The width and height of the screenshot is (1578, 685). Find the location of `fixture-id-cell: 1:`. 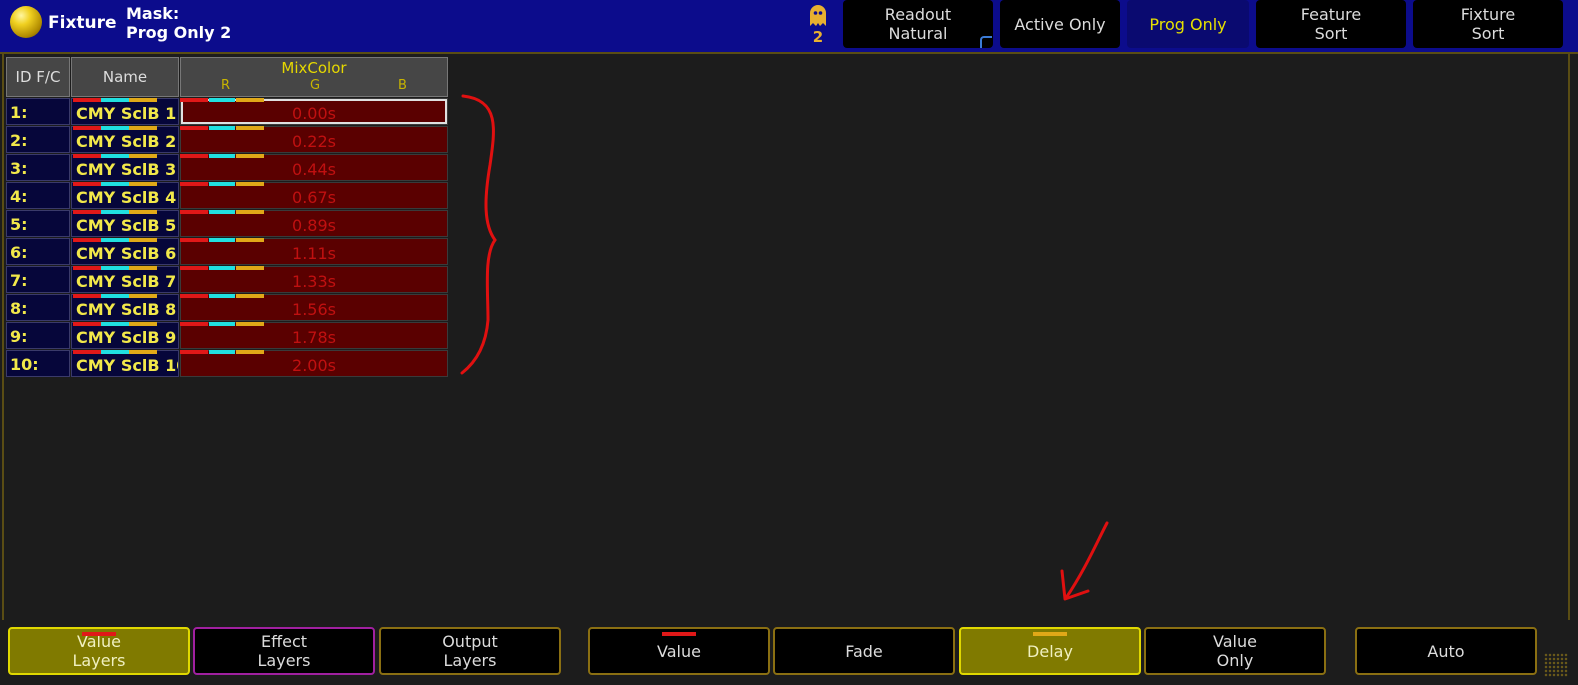

fixture-id-cell: 1: is located at coordinates (38, 111).